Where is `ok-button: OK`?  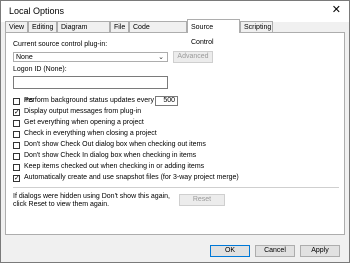 ok-button: OK is located at coordinates (230, 251).